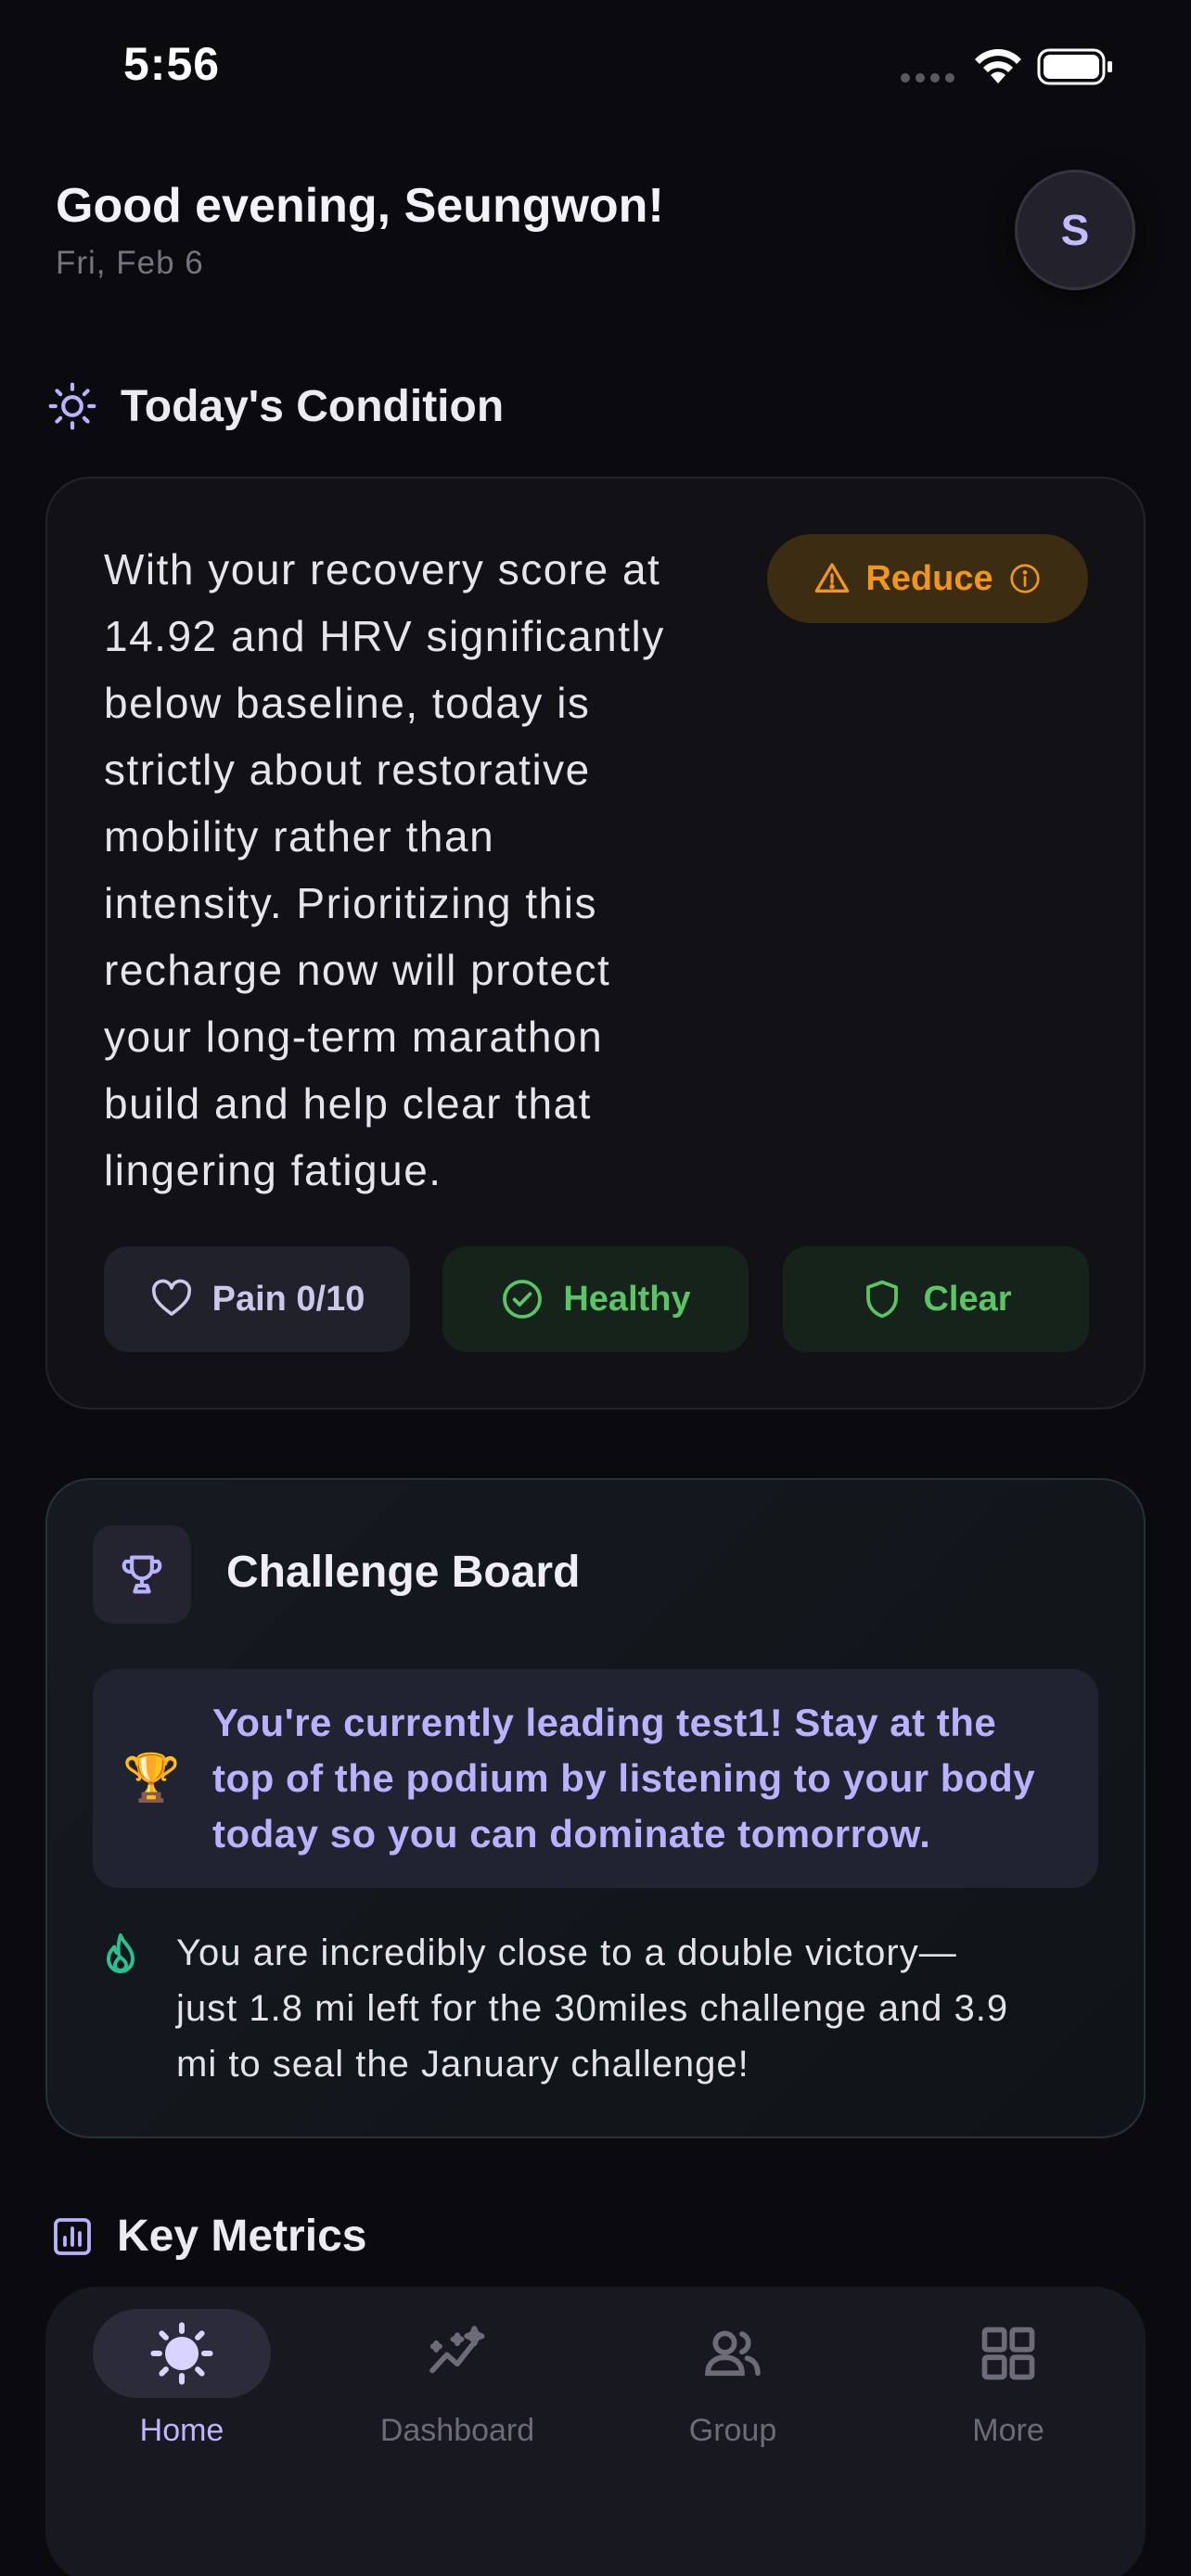  I want to click on challenge-board-title: Challenge Board, so click(403, 1572).